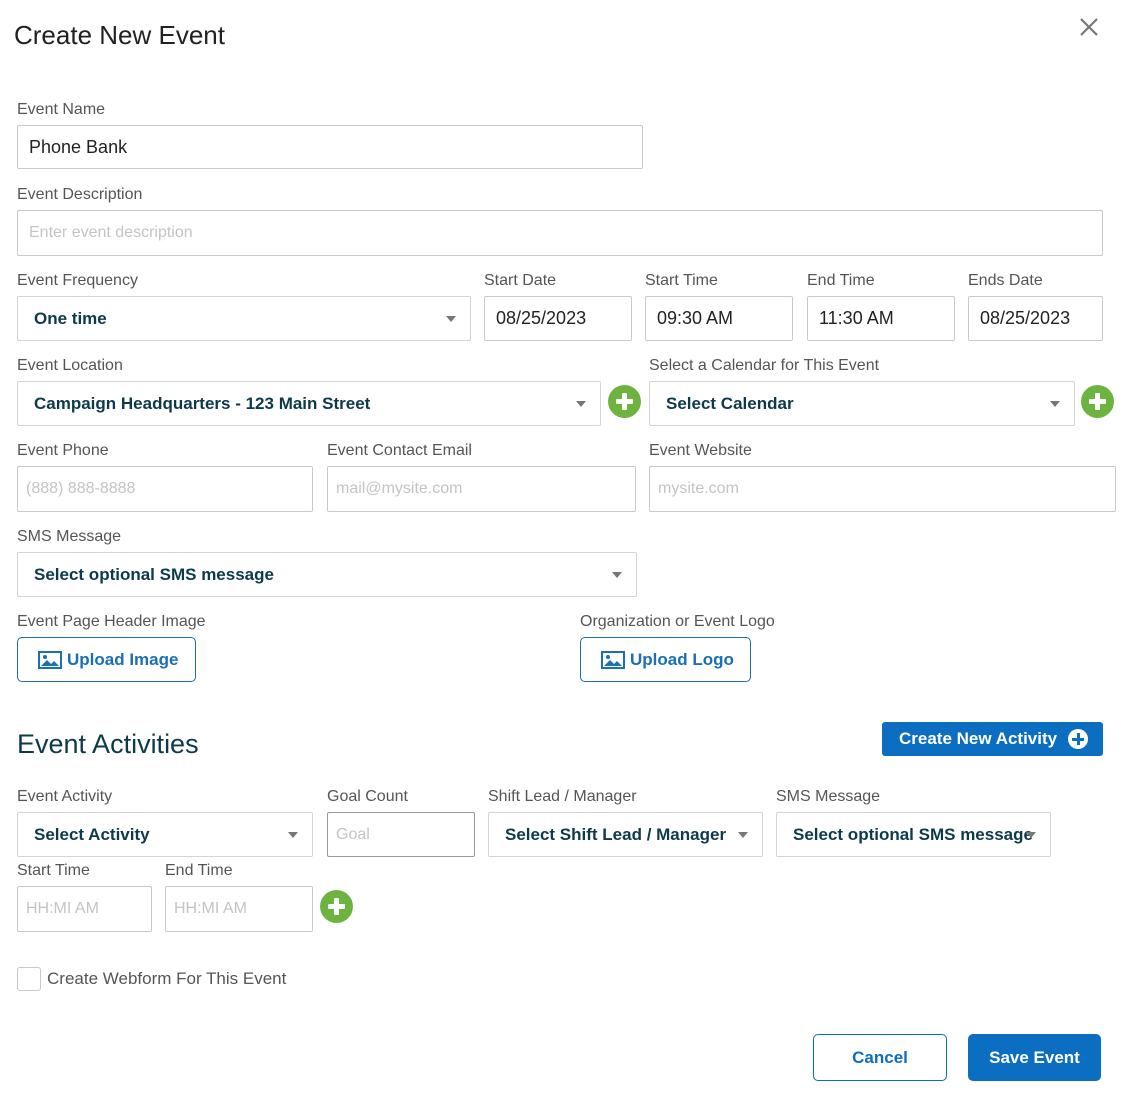 The width and height of the screenshot is (1122, 1096). I want to click on cancel-button: Cancel, so click(880, 1057).